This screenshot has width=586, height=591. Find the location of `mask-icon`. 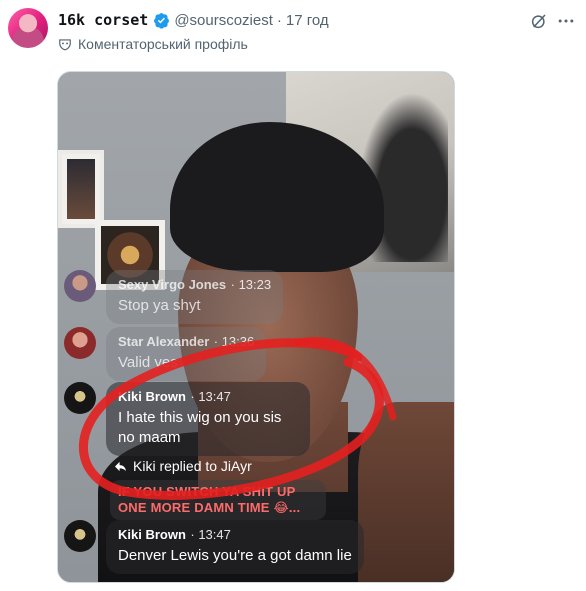

mask-icon is located at coordinates (65, 45).